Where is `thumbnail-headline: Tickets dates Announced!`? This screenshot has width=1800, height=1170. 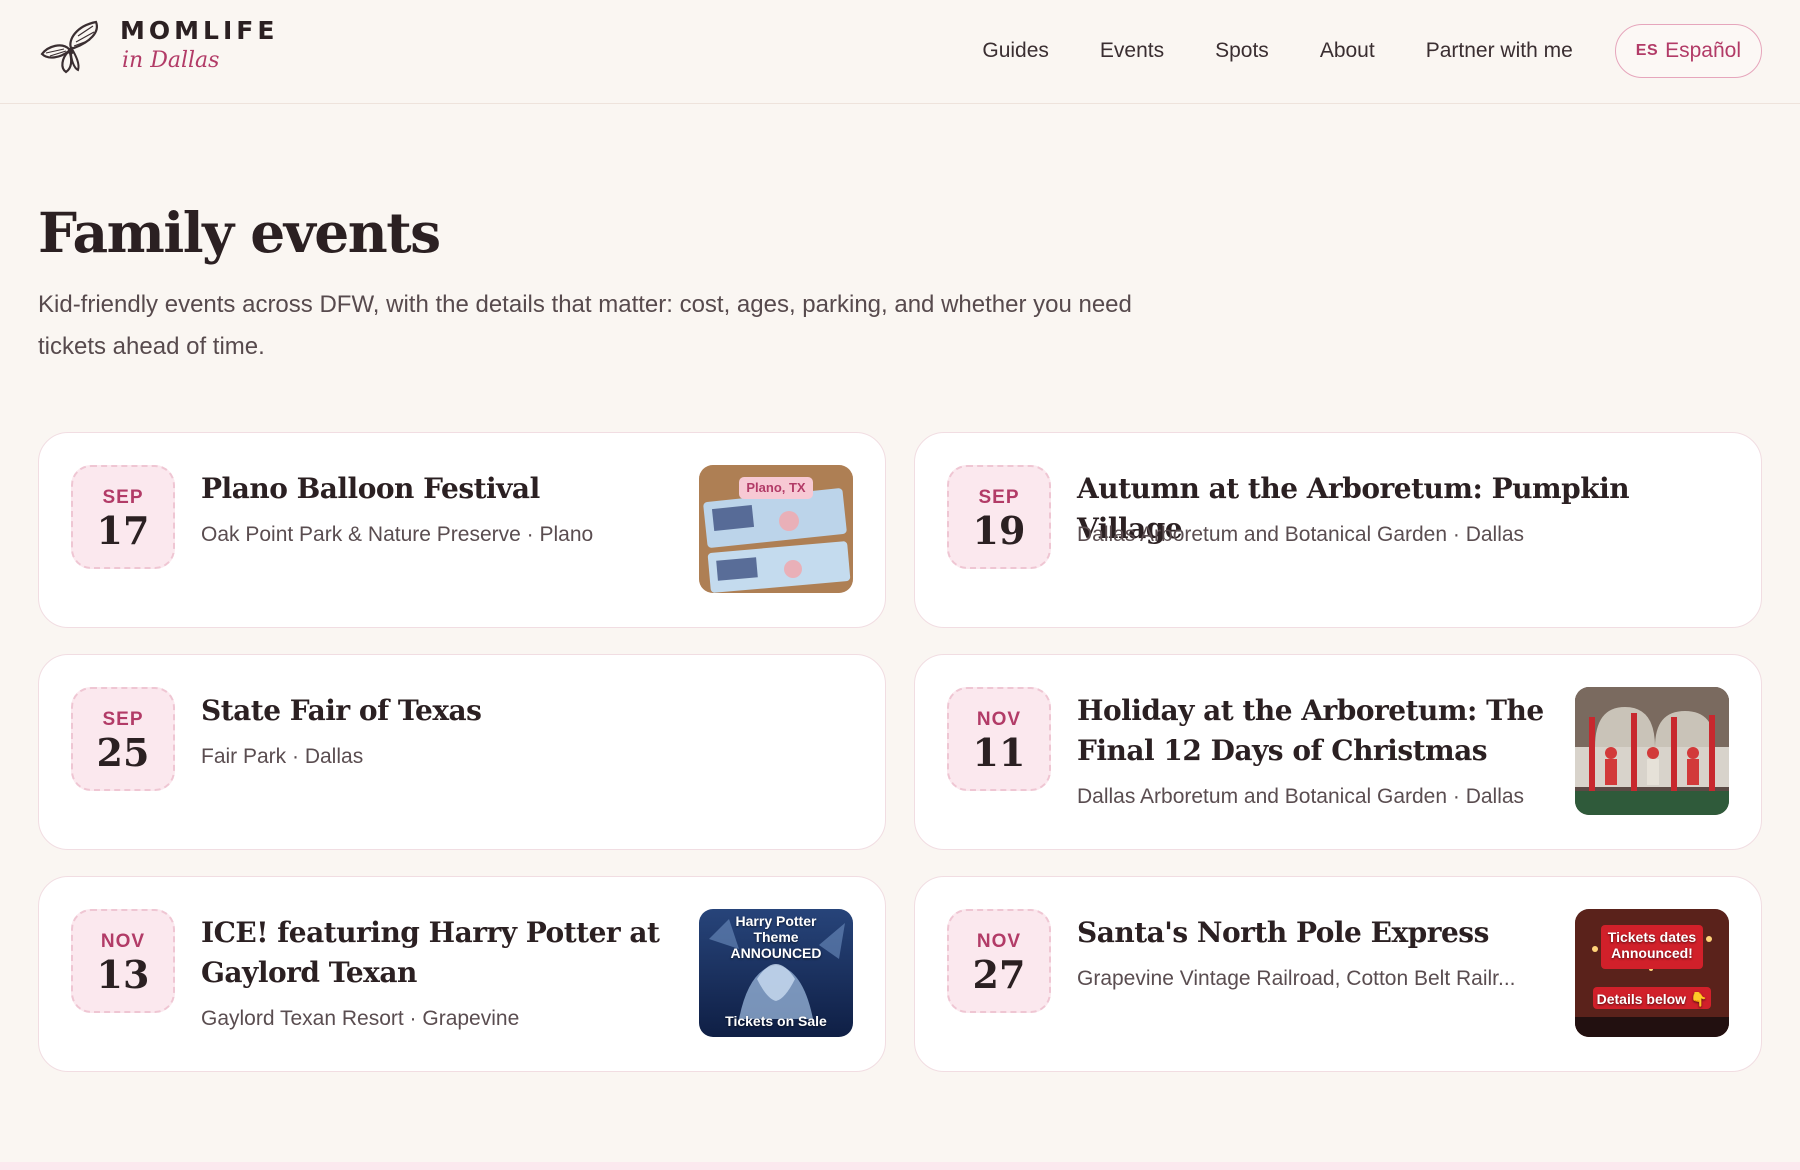 thumbnail-headline: Tickets dates Announced! is located at coordinates (1652, 945).